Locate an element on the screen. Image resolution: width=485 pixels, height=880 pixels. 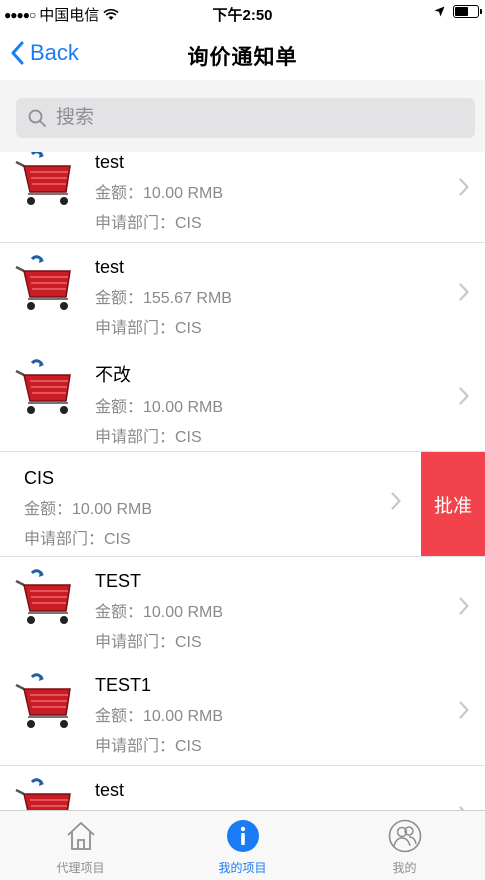
info-icon is located at coordinates (242, 836).